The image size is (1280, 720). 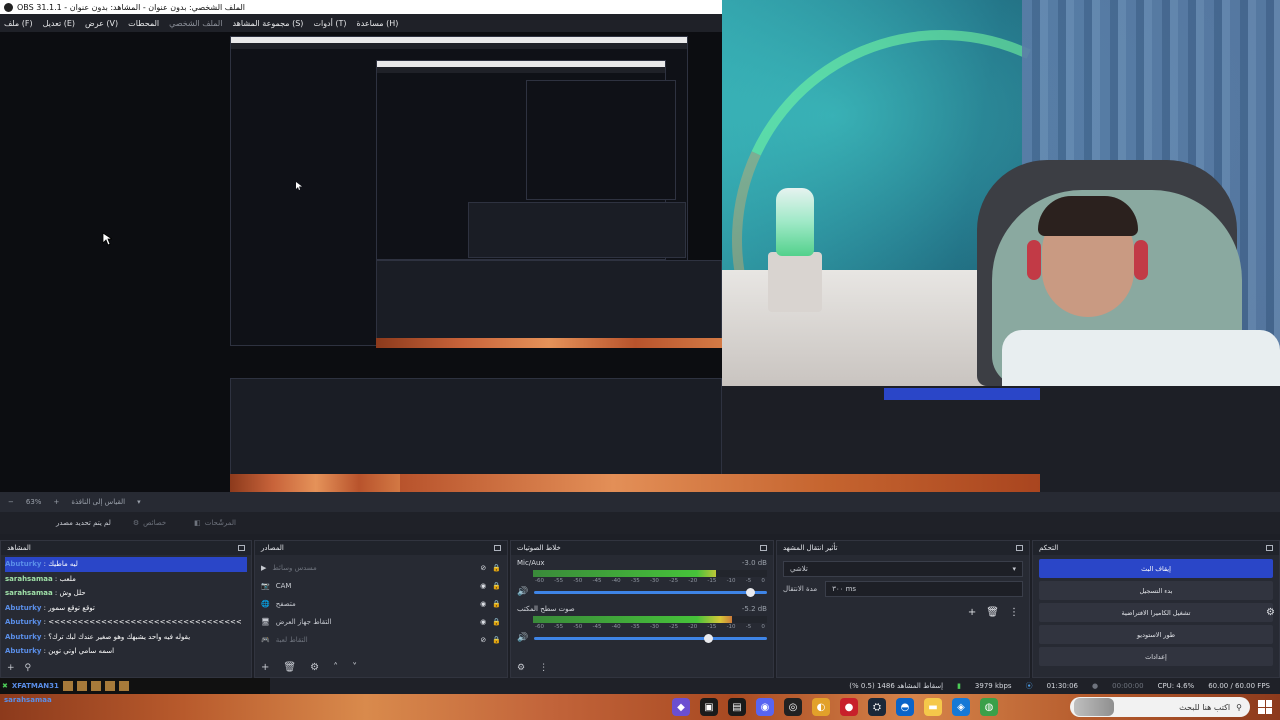 What do you see at coordinates (989, 707) in the screenshot?
I see `app2-icon: ◍` at bounding box center [989, 707].